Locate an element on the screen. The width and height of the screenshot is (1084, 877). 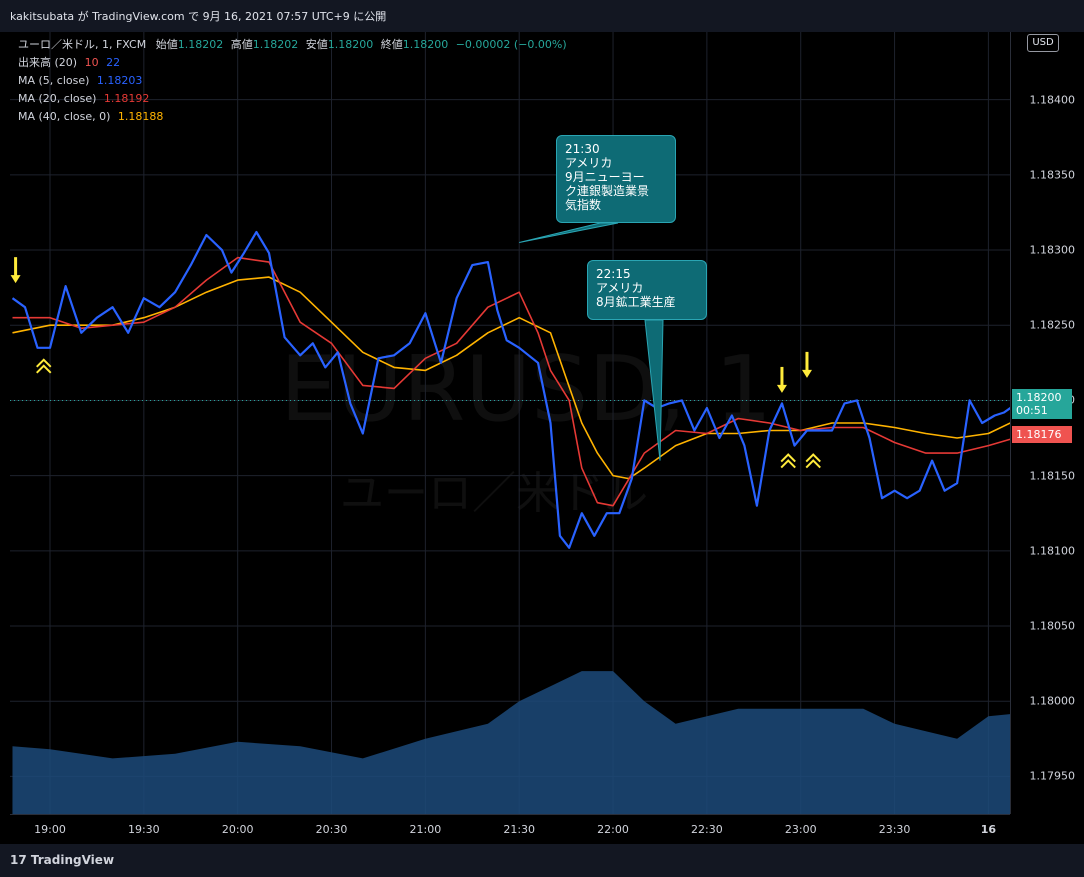
time-tick-label: 20:00 is located at coordinates (237, 829).